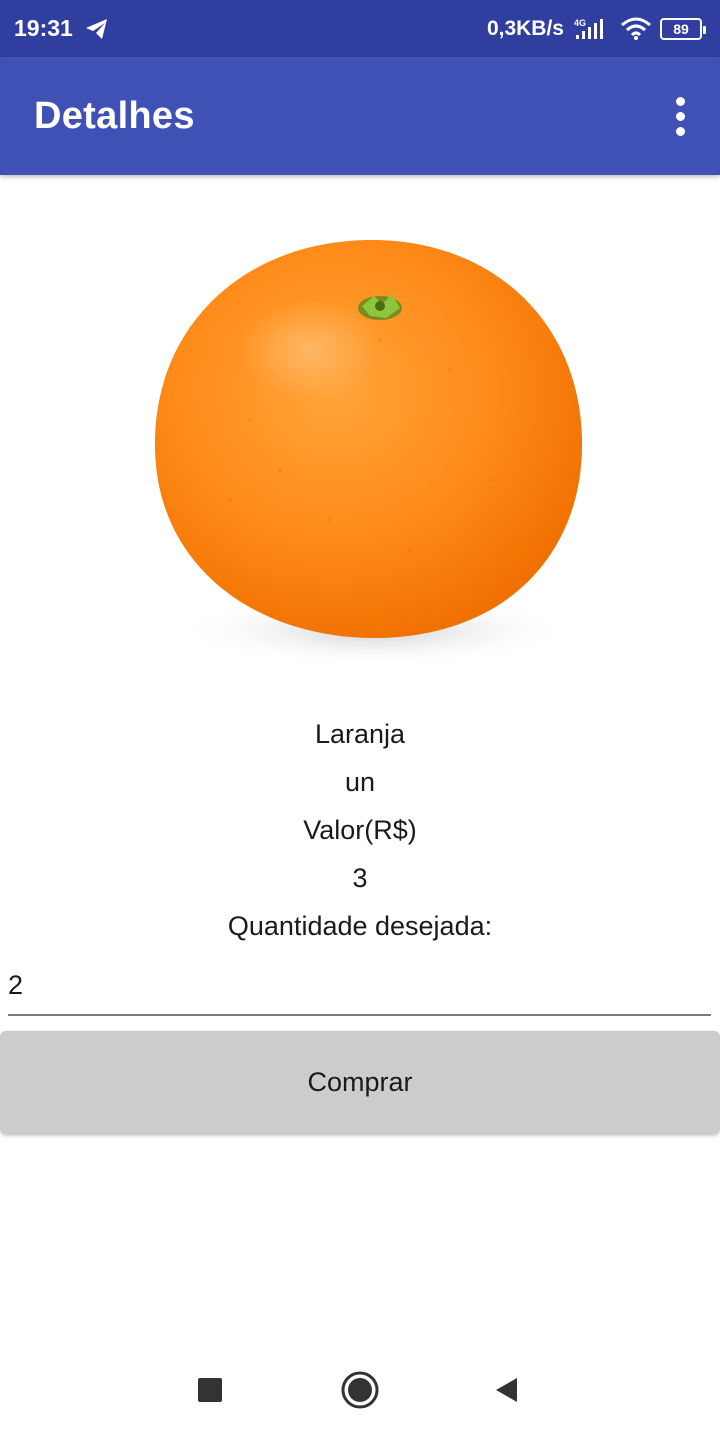  What do you see at coordinates (97, 29) in the screenshot?
I see `telegram-icon` at bounding box center [97, 29].